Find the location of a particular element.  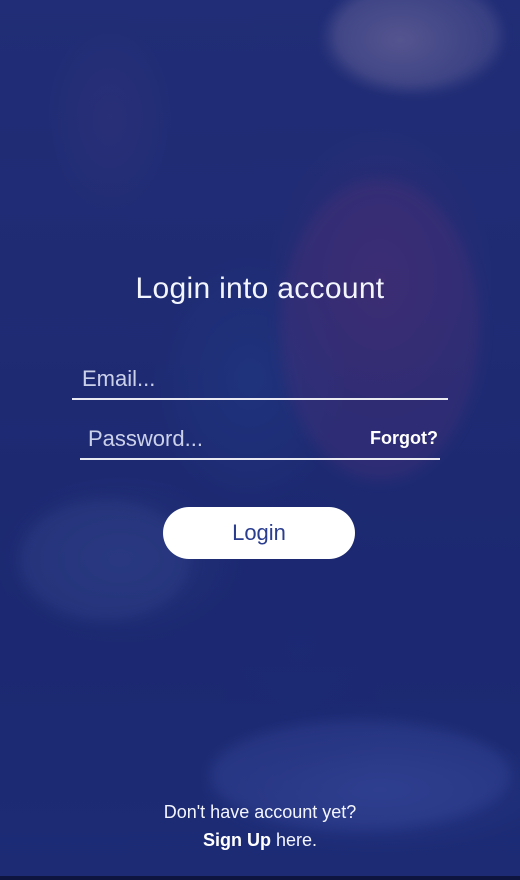

page-title: Login into account is located at coordinates (260, 288).